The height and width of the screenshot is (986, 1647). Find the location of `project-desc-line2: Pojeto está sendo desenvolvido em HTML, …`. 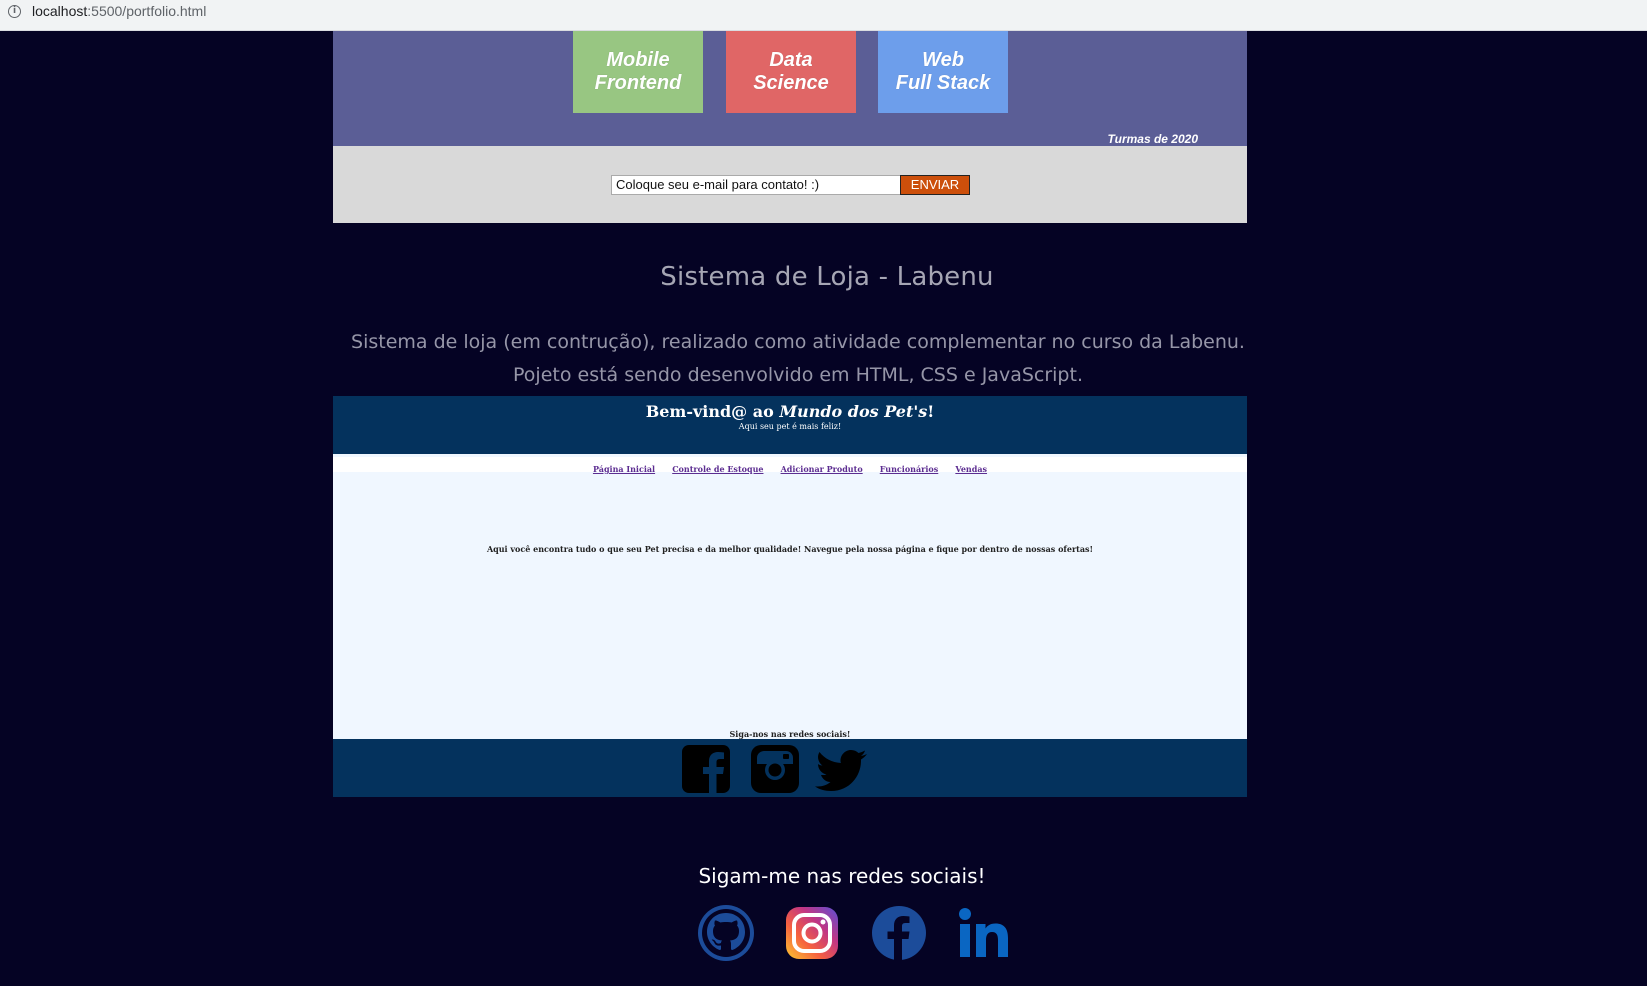

project-desc-line2: Pojeto está sendo desenvolvido em HTML, … is located at coordinates (798, 375).